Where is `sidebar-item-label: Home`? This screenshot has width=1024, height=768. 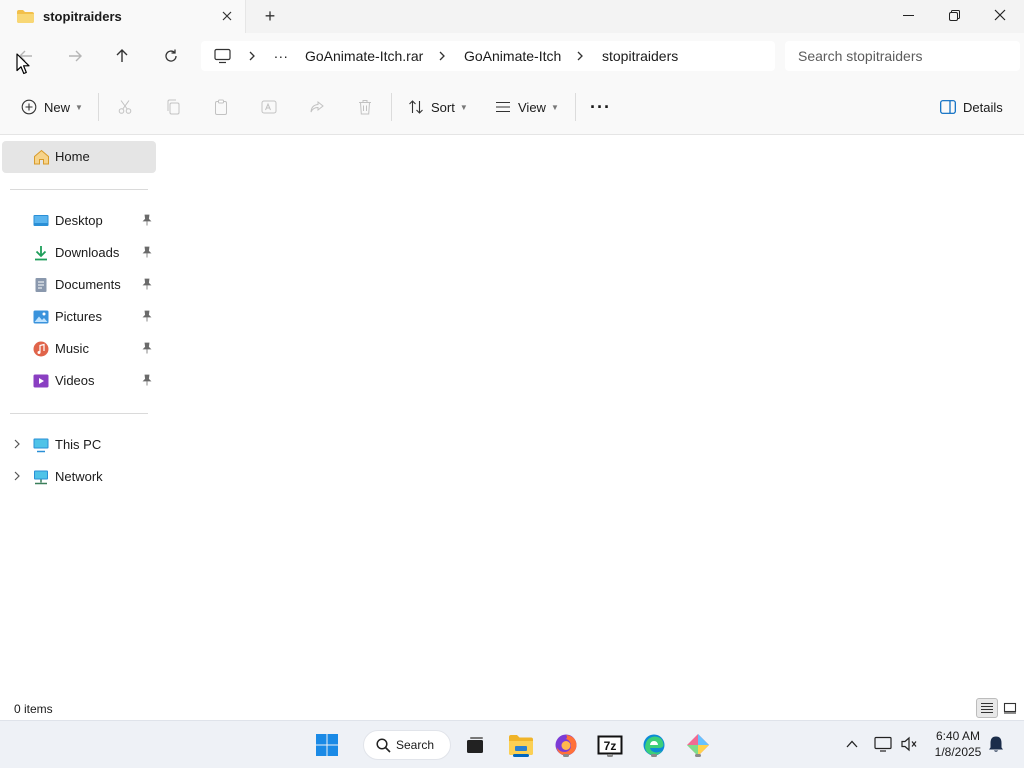
sidebar-item-label: Home is located at coordinates (72, 156).